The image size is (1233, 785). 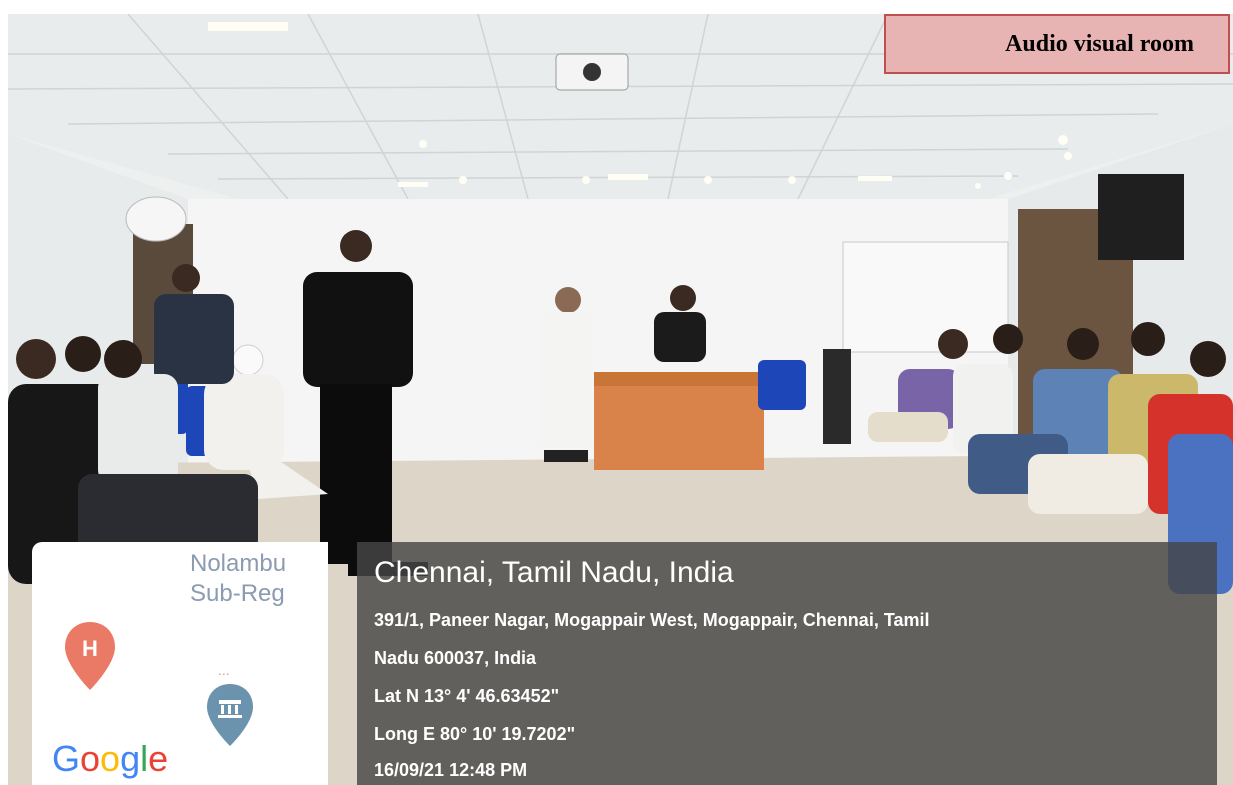 I want to click on geotag-address-line-2: Nadu 600037, India, so click(x=455, y=658).